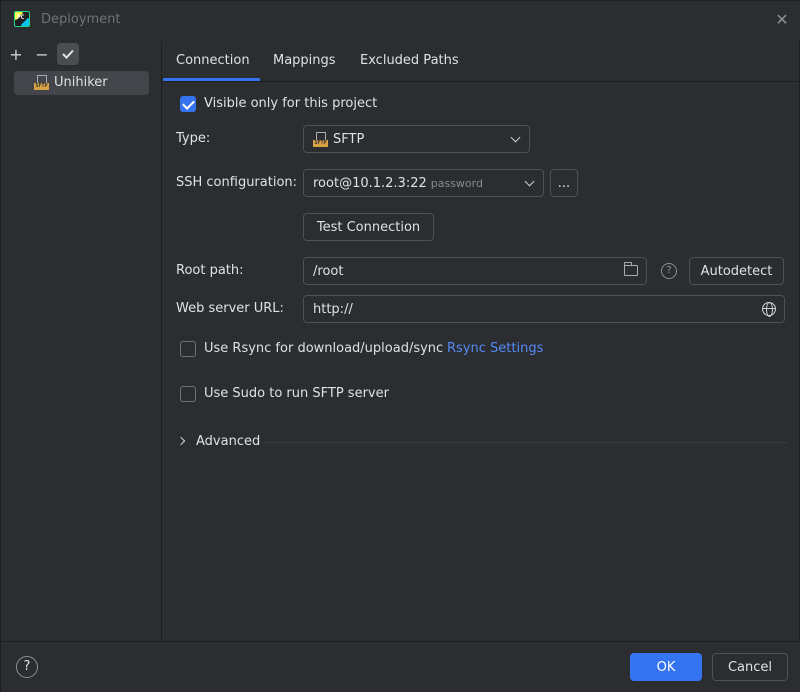 The height and width of the screenshot is (692, 800). I want to click on autodetect-button: Autodetect, so click(736, 271).